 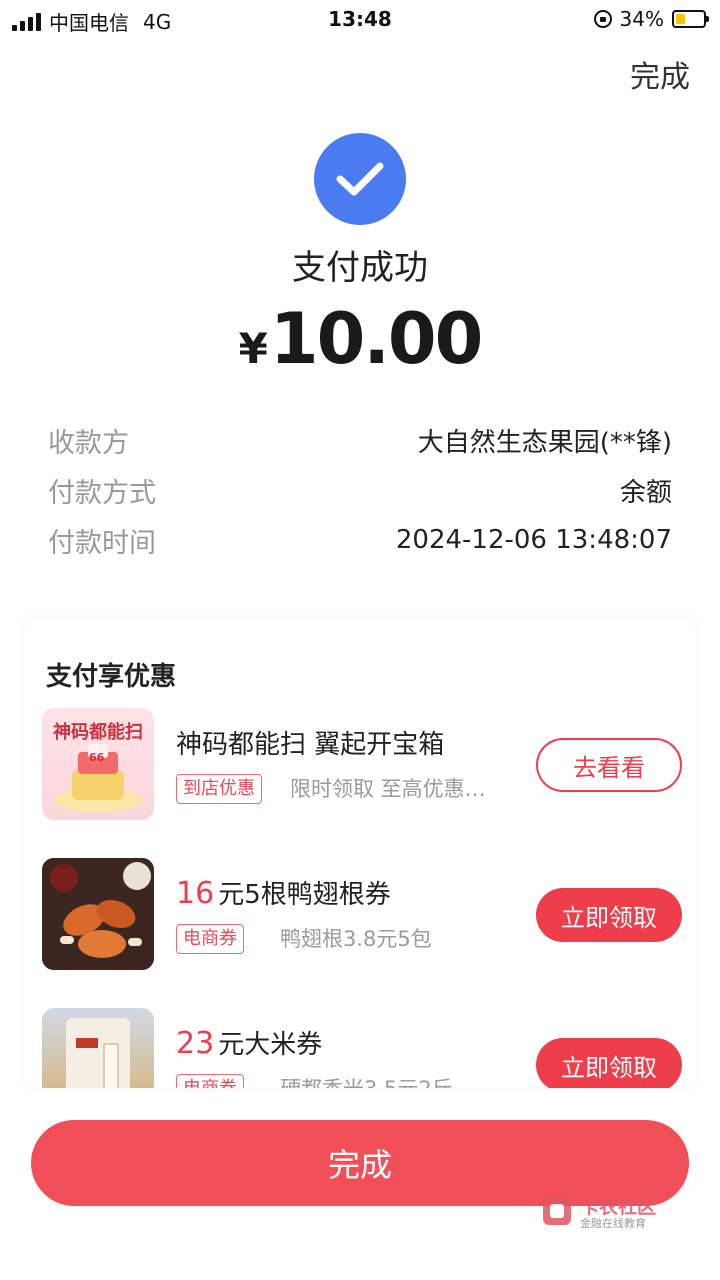 I want to click on detail-label: 付款方式, so click(x=102, y=493).